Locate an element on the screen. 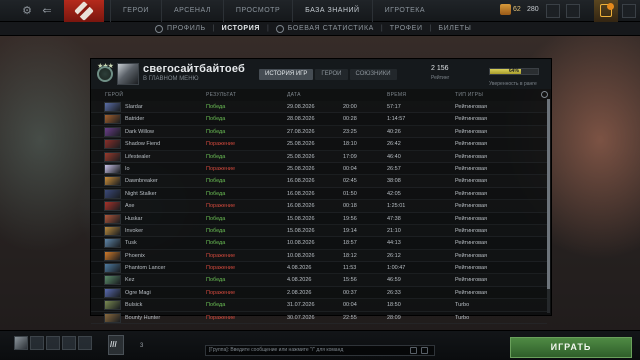  rank-medal-icon: ★★★ is located at coordinates (105, 73).